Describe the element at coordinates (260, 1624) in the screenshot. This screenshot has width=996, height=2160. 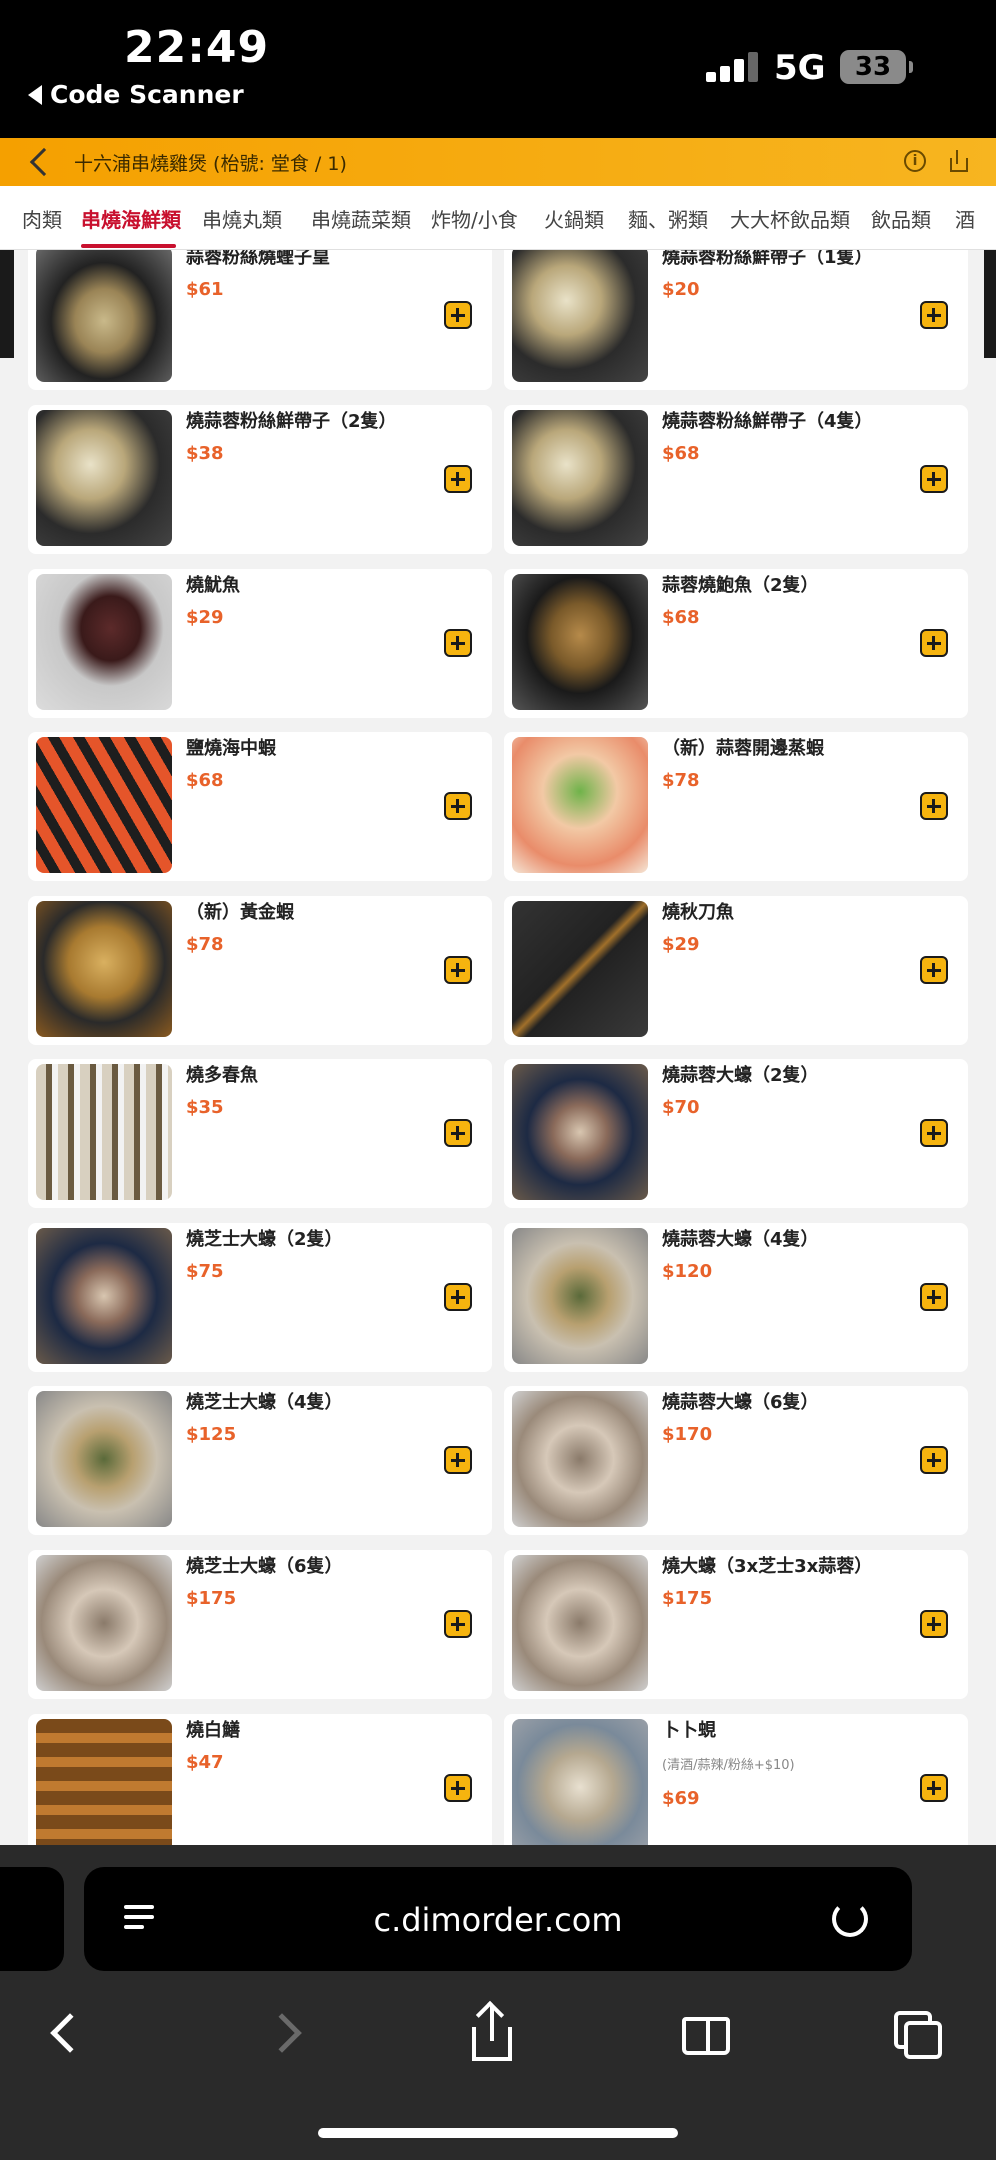
I see `menu-item-card: 燒芝士大蠔（6隻） $175` at that location.